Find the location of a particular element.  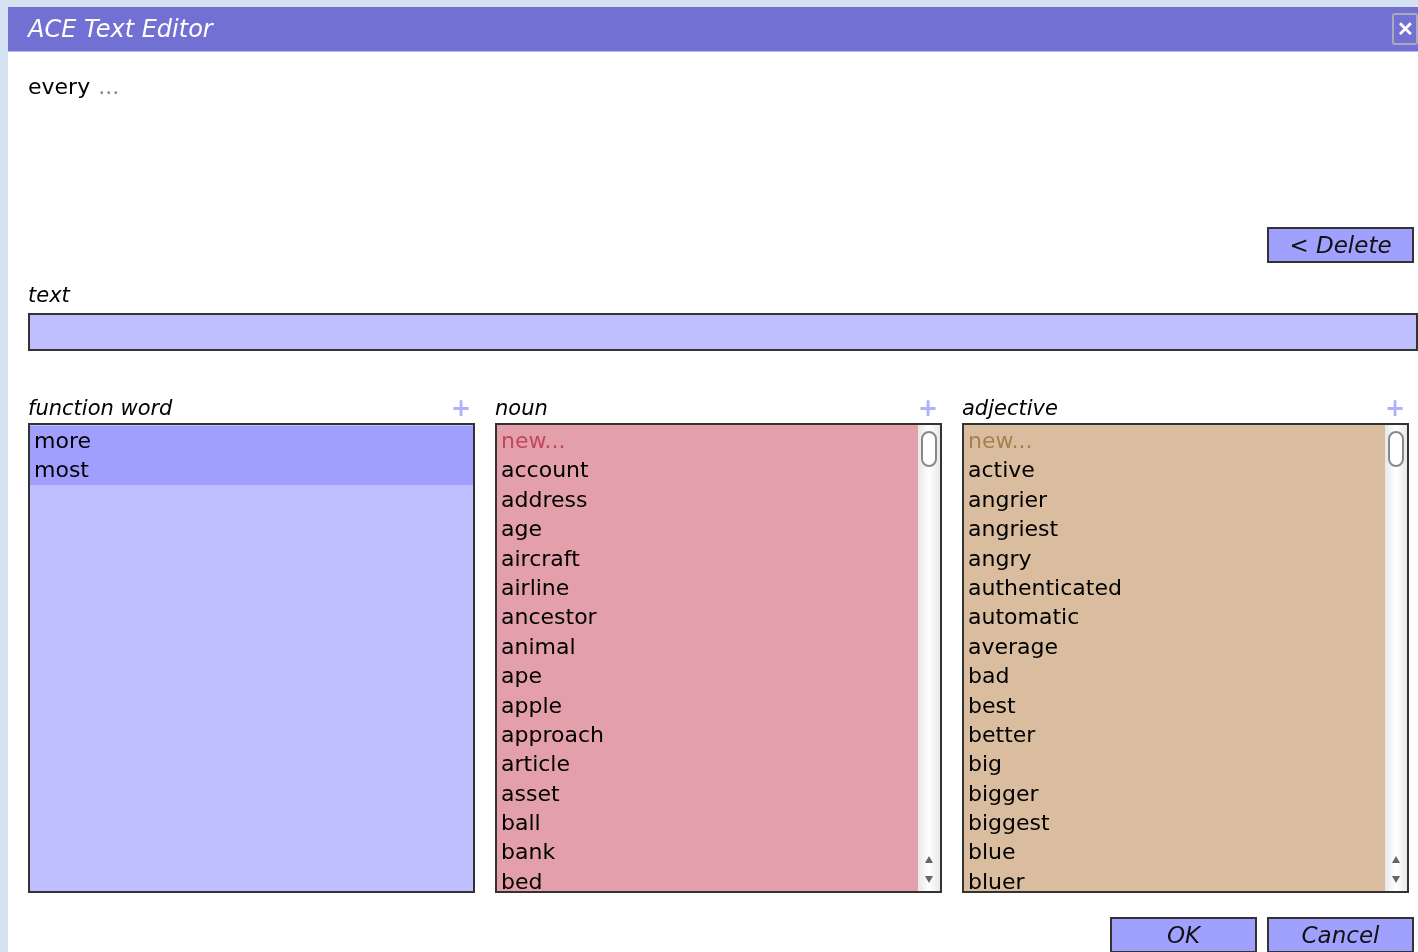

window-title: ACE Text Editor is located at coordinates (120, 29).